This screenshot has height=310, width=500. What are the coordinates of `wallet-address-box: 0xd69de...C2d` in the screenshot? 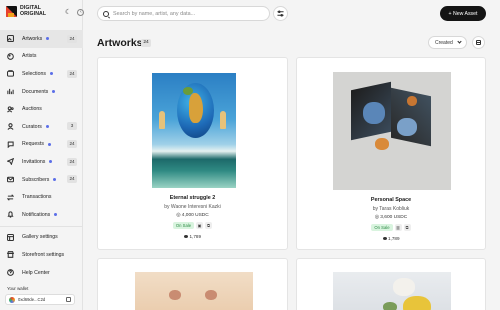 It's located at (40, 299).